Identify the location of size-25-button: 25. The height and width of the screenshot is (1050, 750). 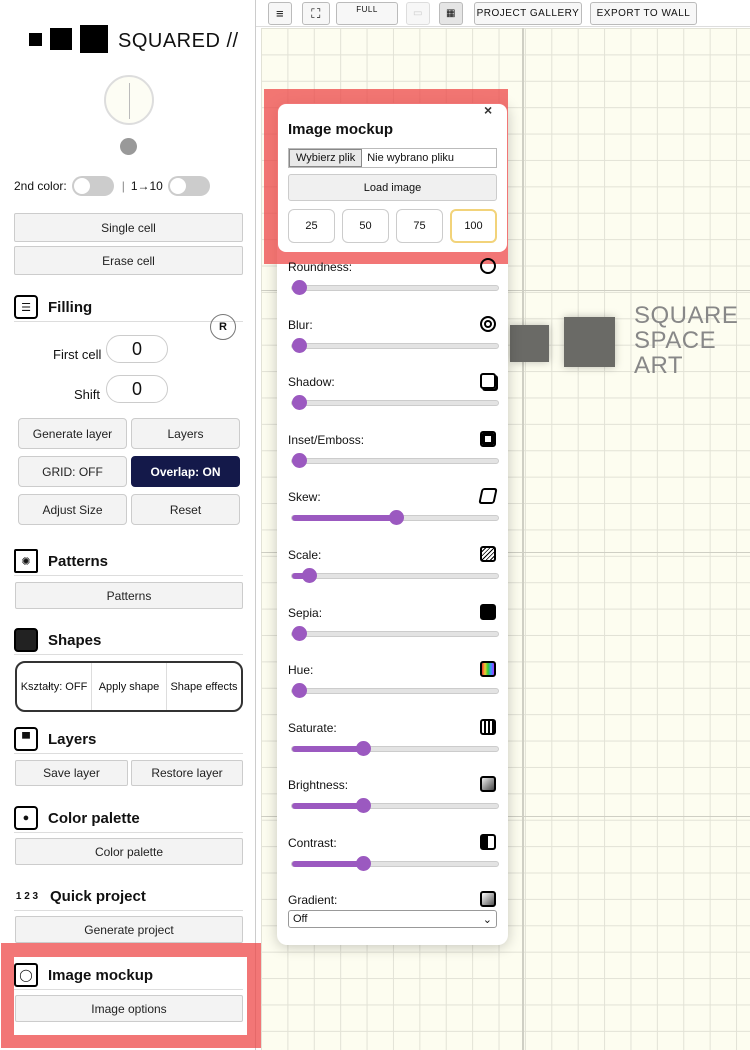
(311, 226).